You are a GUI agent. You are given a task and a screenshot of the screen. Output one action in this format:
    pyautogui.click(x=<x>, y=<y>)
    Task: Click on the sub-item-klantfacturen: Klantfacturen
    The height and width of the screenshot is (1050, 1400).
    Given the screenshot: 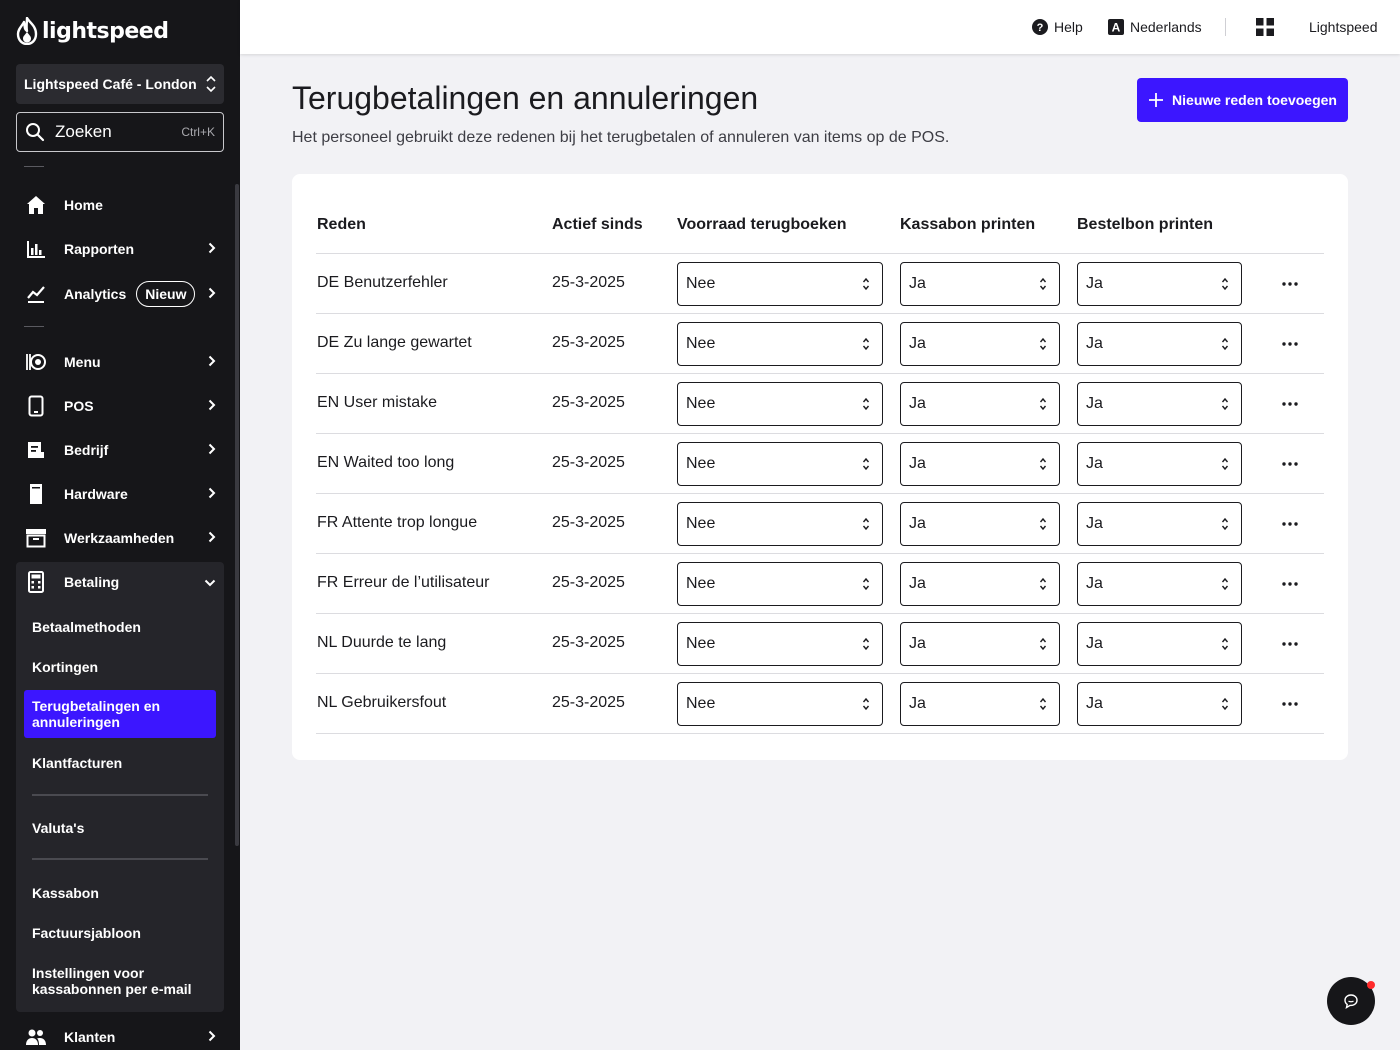 What is the action you would take?
    pyautogui.click(x=120, y=763)
    